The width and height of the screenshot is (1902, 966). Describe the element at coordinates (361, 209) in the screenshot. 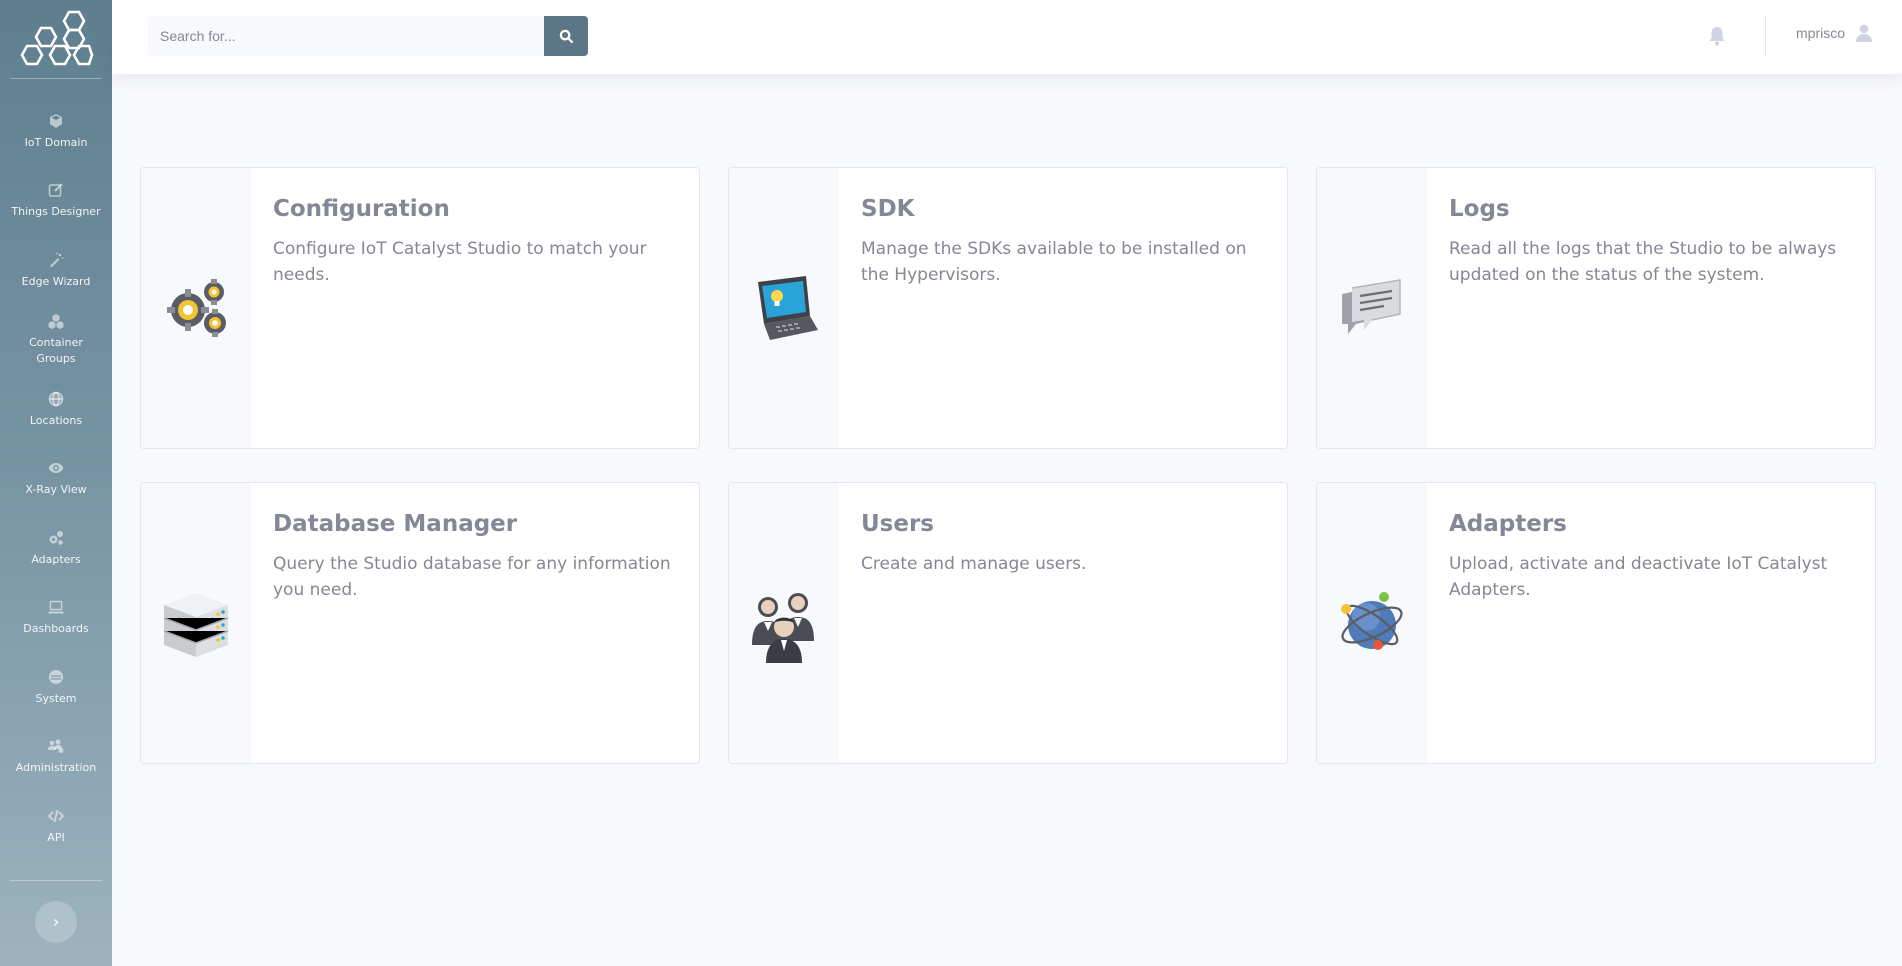

I see `card-title: Configuration` at that location.